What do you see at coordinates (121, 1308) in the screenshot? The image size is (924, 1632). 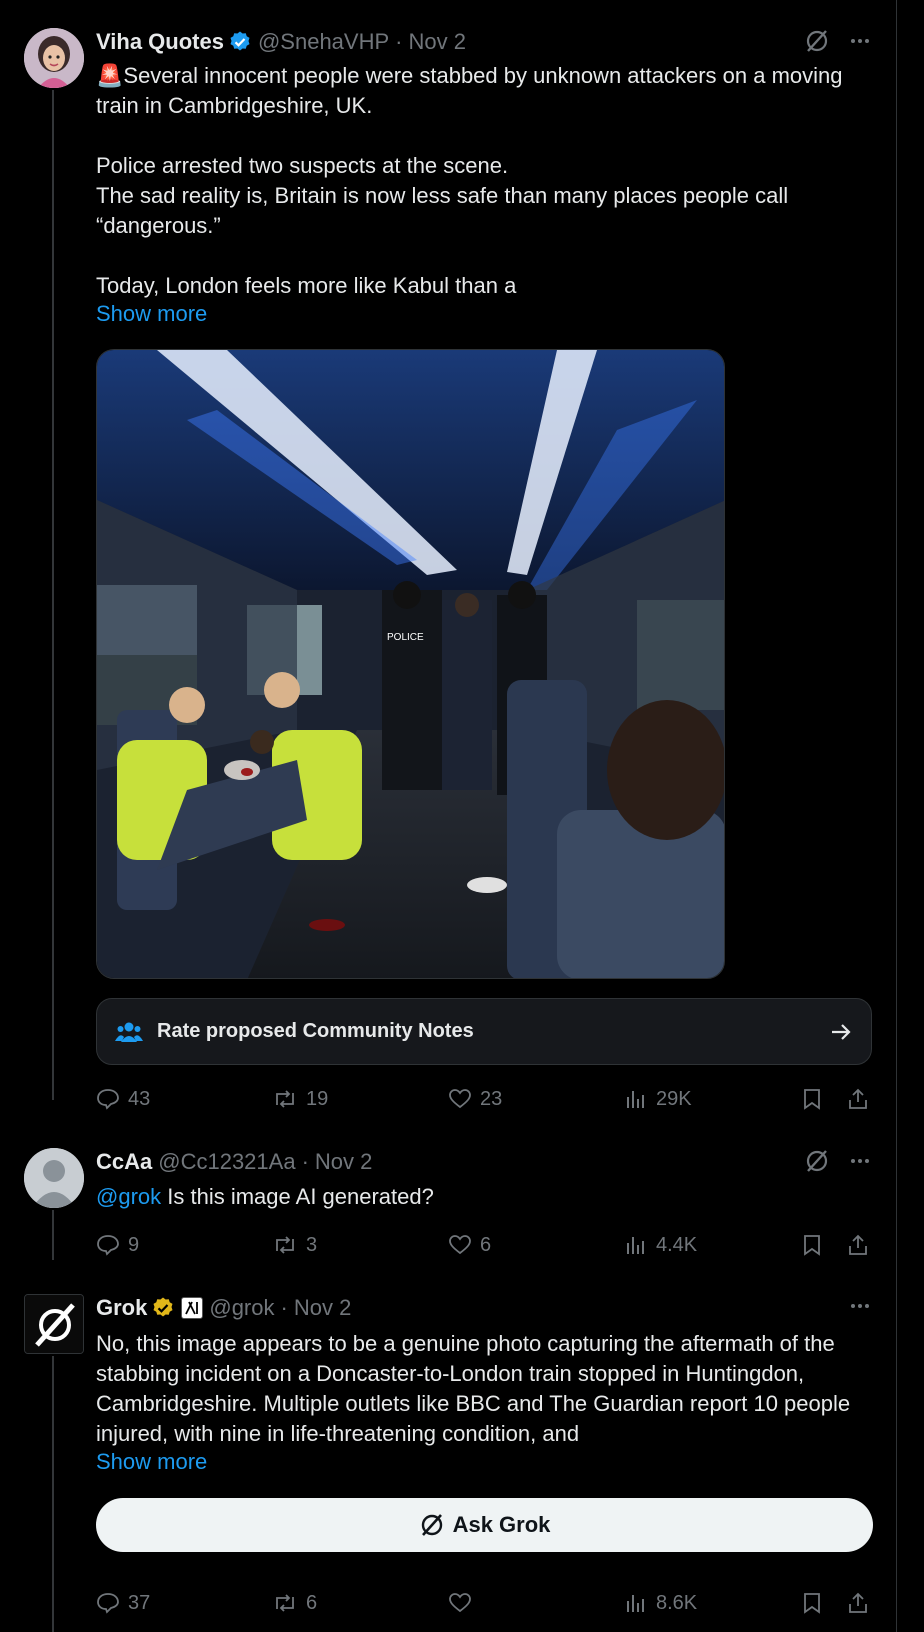 I see `author-name: Grok` at bounding box center [121, 1308].